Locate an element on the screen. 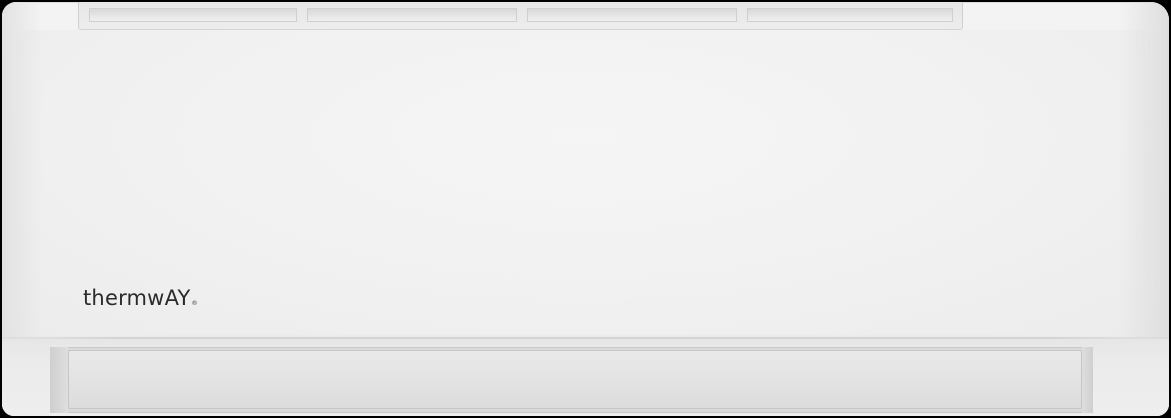  brand-logo: thermwAY® is located at coordinates (140, 298).